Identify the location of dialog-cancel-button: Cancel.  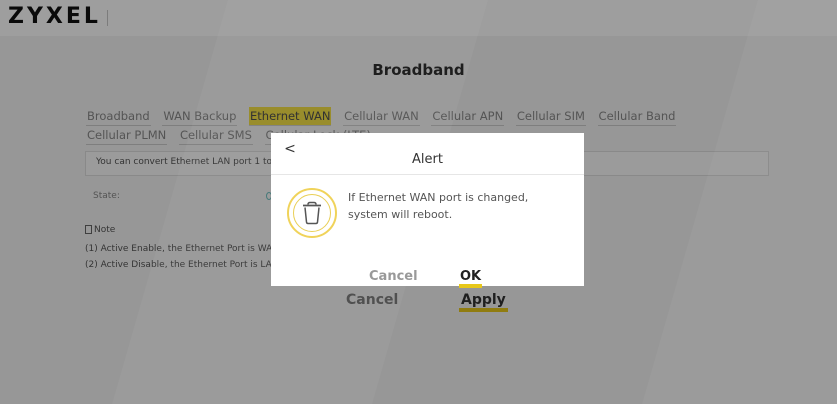
(393, 276).